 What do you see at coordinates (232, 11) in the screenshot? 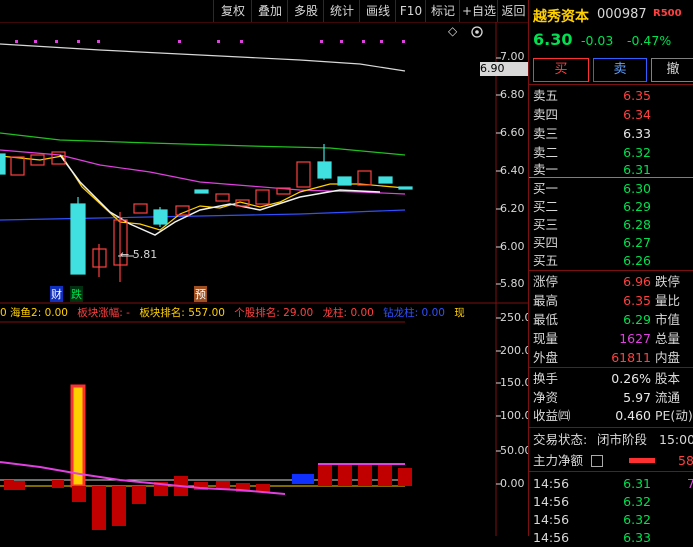
I see `fuquan-button: 复权` at bounding box center [232, 11].